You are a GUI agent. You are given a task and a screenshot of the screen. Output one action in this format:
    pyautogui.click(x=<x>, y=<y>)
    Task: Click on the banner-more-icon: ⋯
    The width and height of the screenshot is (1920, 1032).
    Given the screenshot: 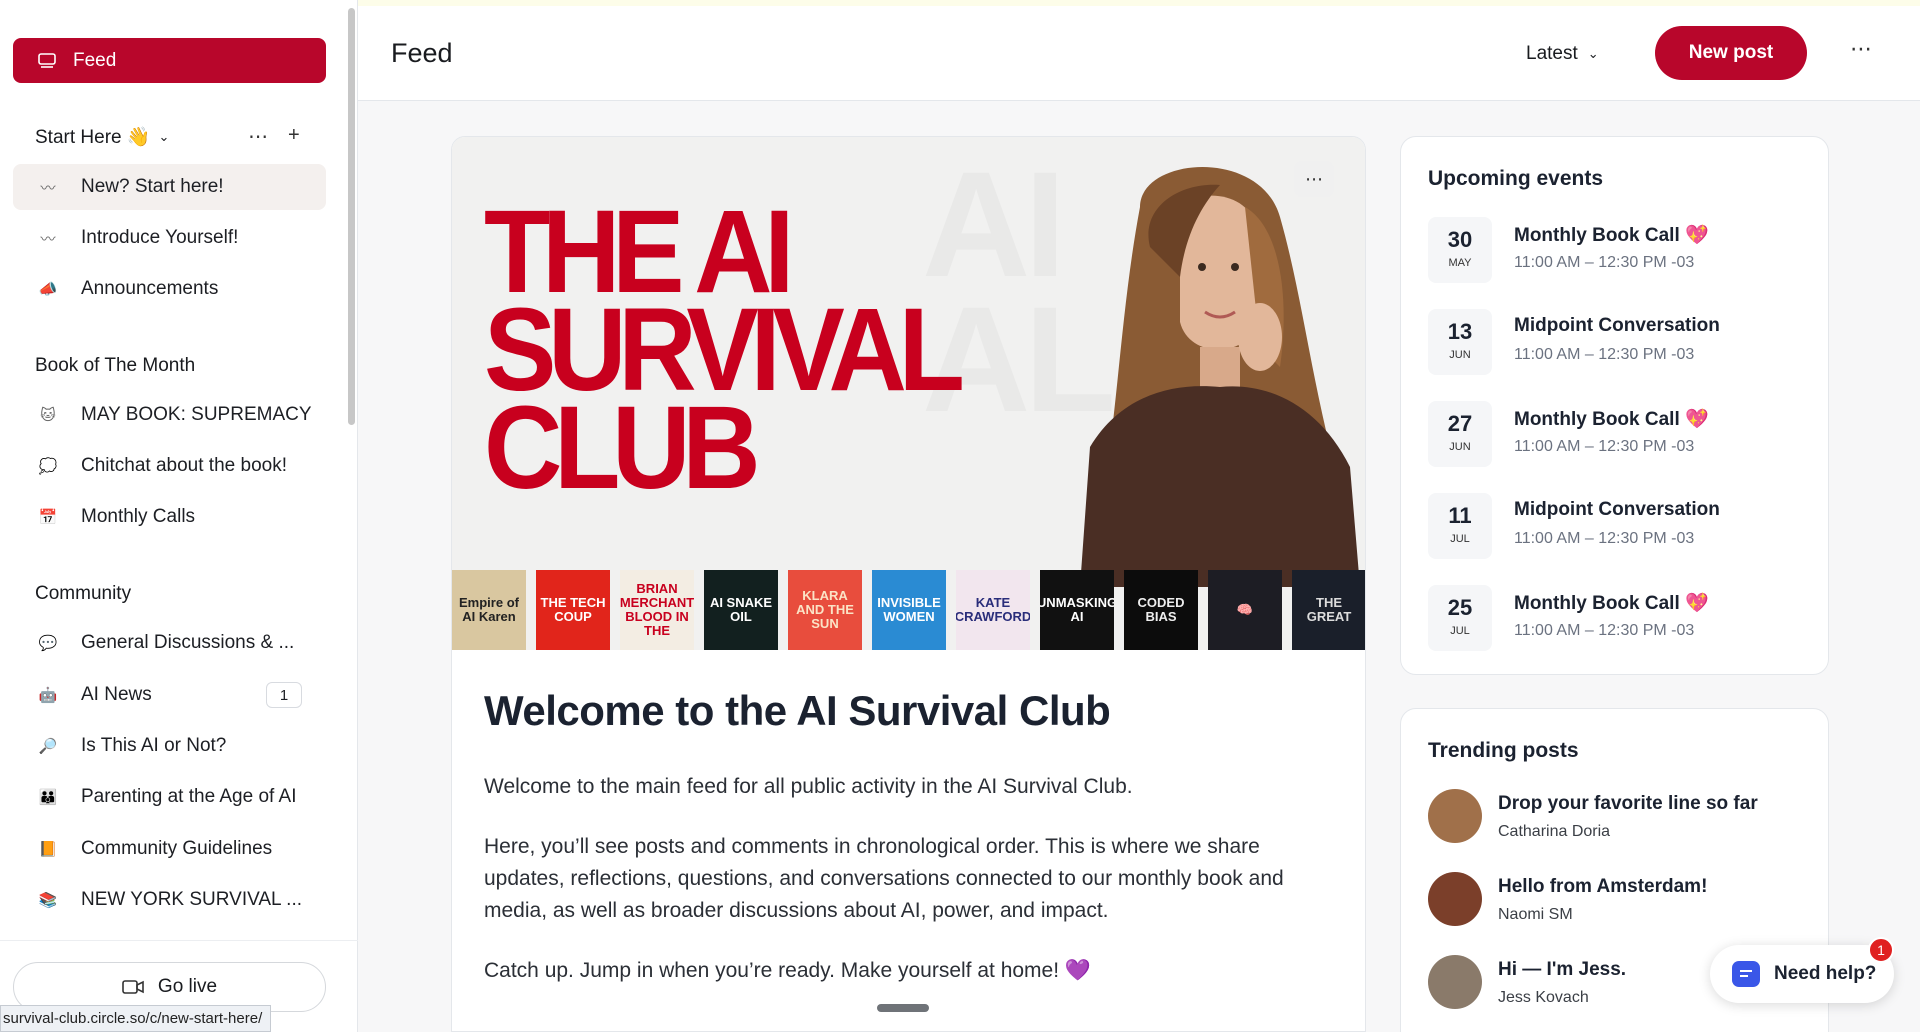 What is the action you would take?
    pyautogui.click(x=1314, y=179)
    